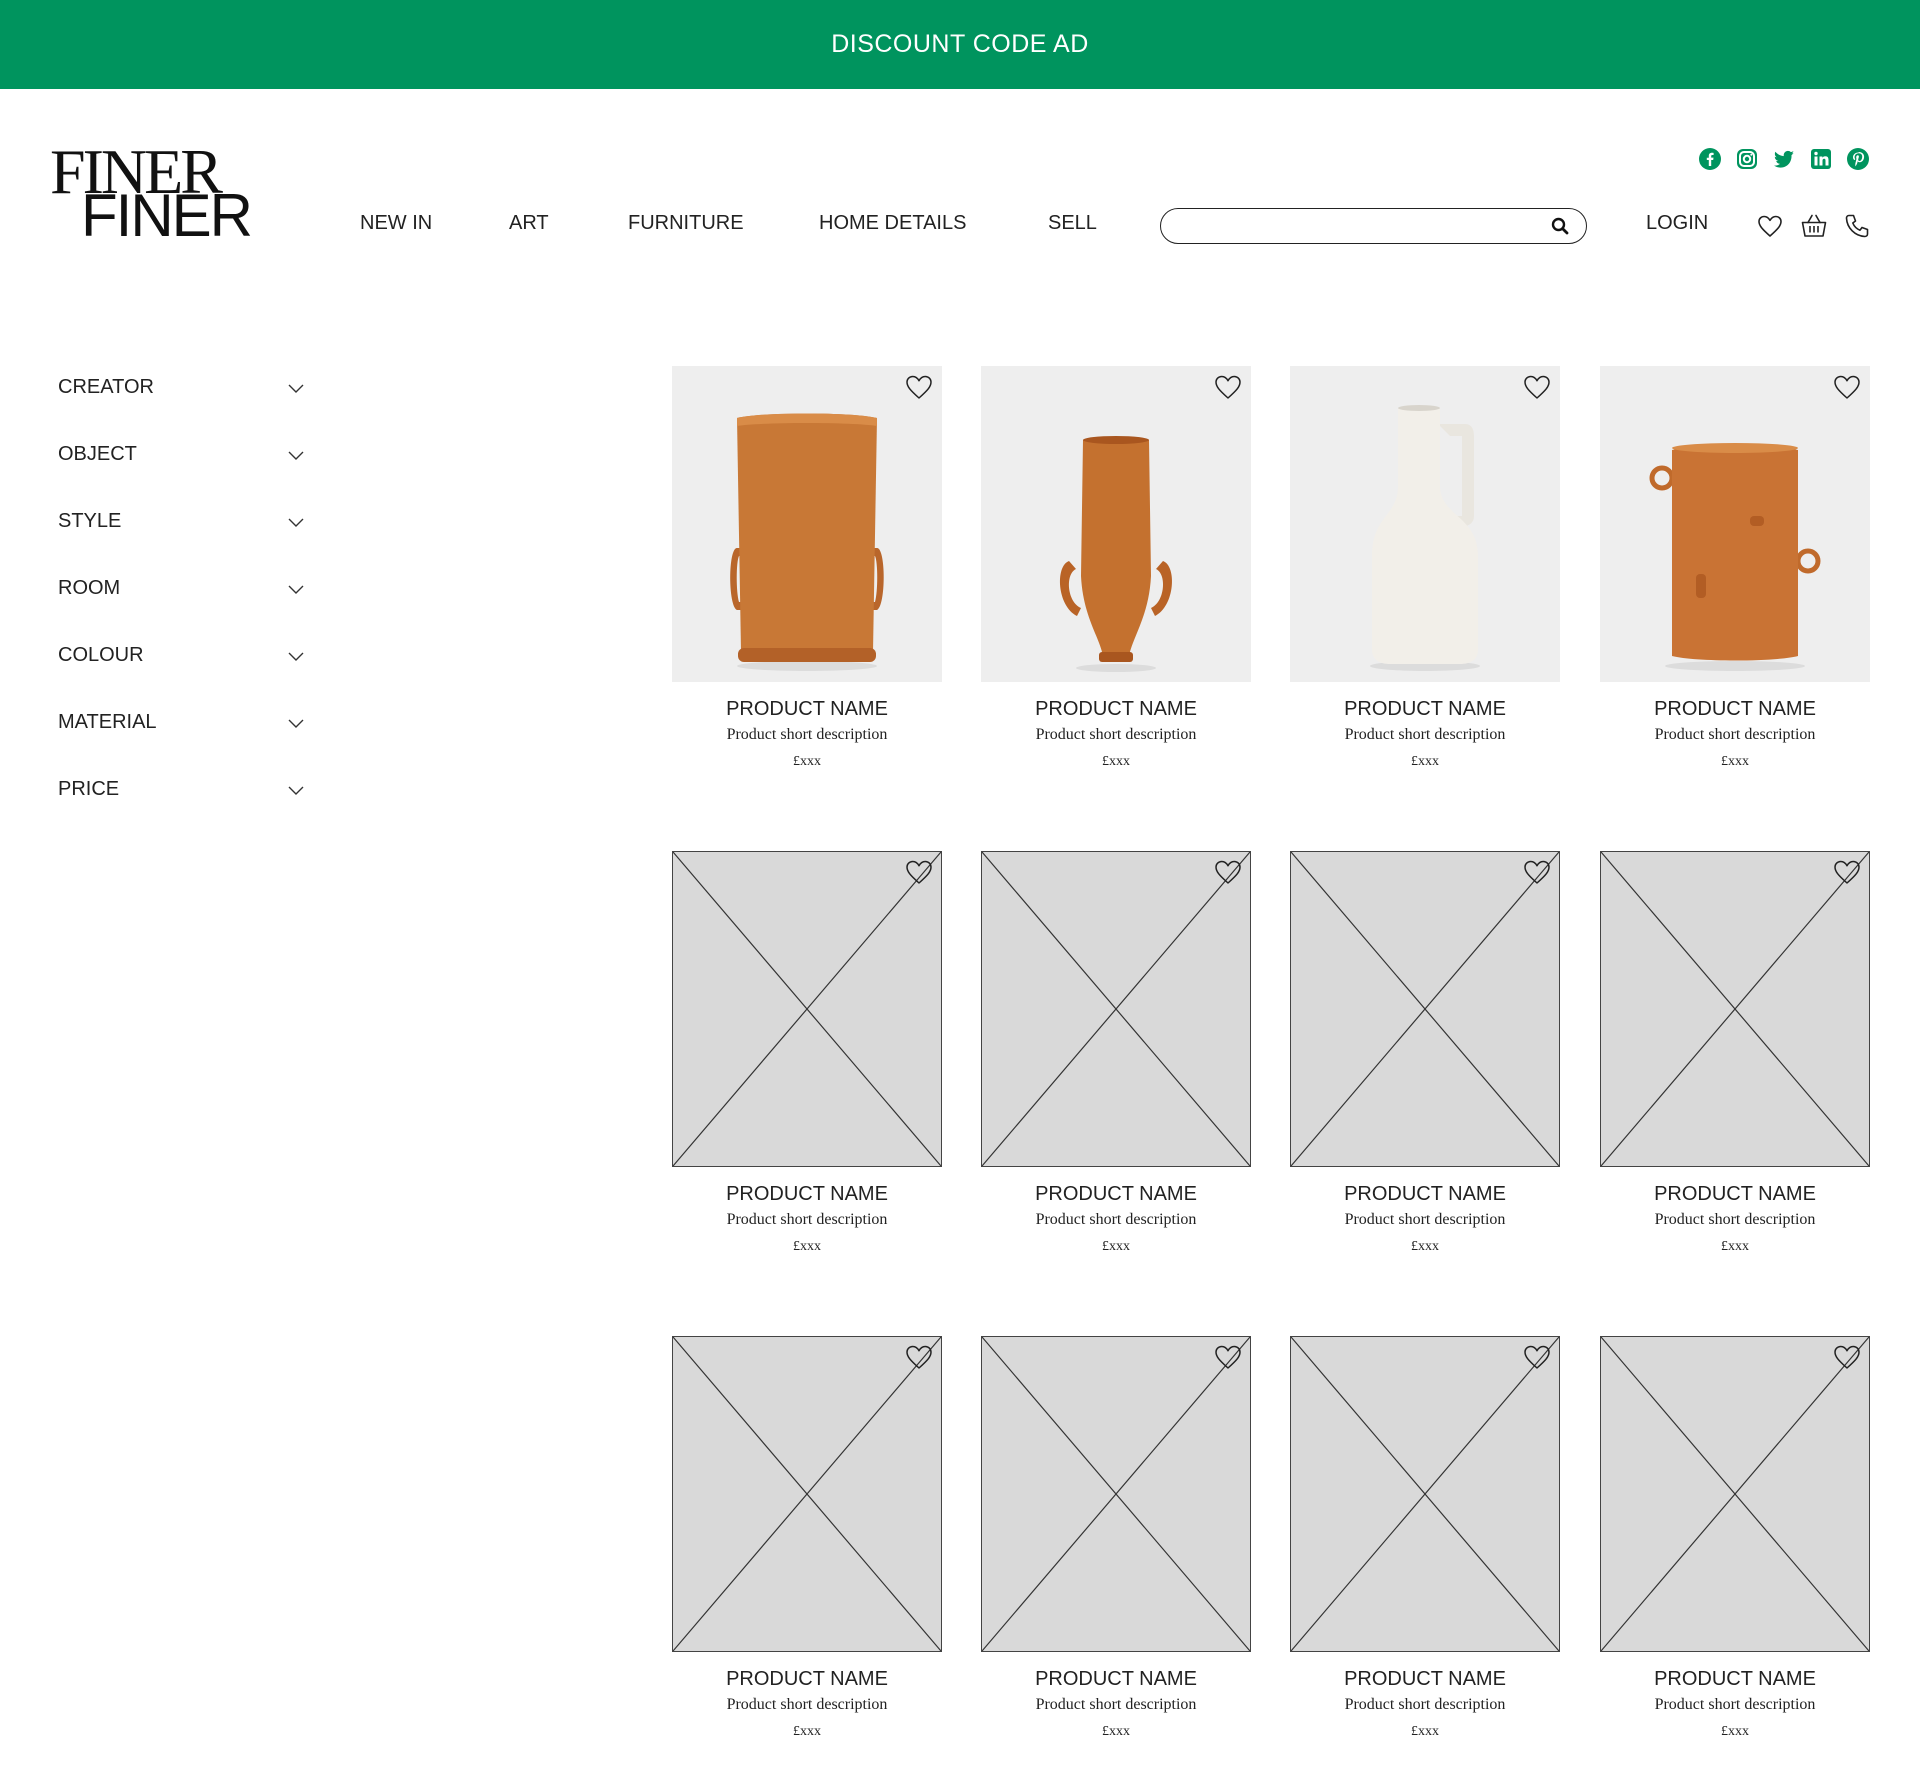 The width and height of the screenshot is (1920, 1777). Describe the element at coordinates (107, 722) in the screenshot. I see `filter-label: MATERIAL` at that location.